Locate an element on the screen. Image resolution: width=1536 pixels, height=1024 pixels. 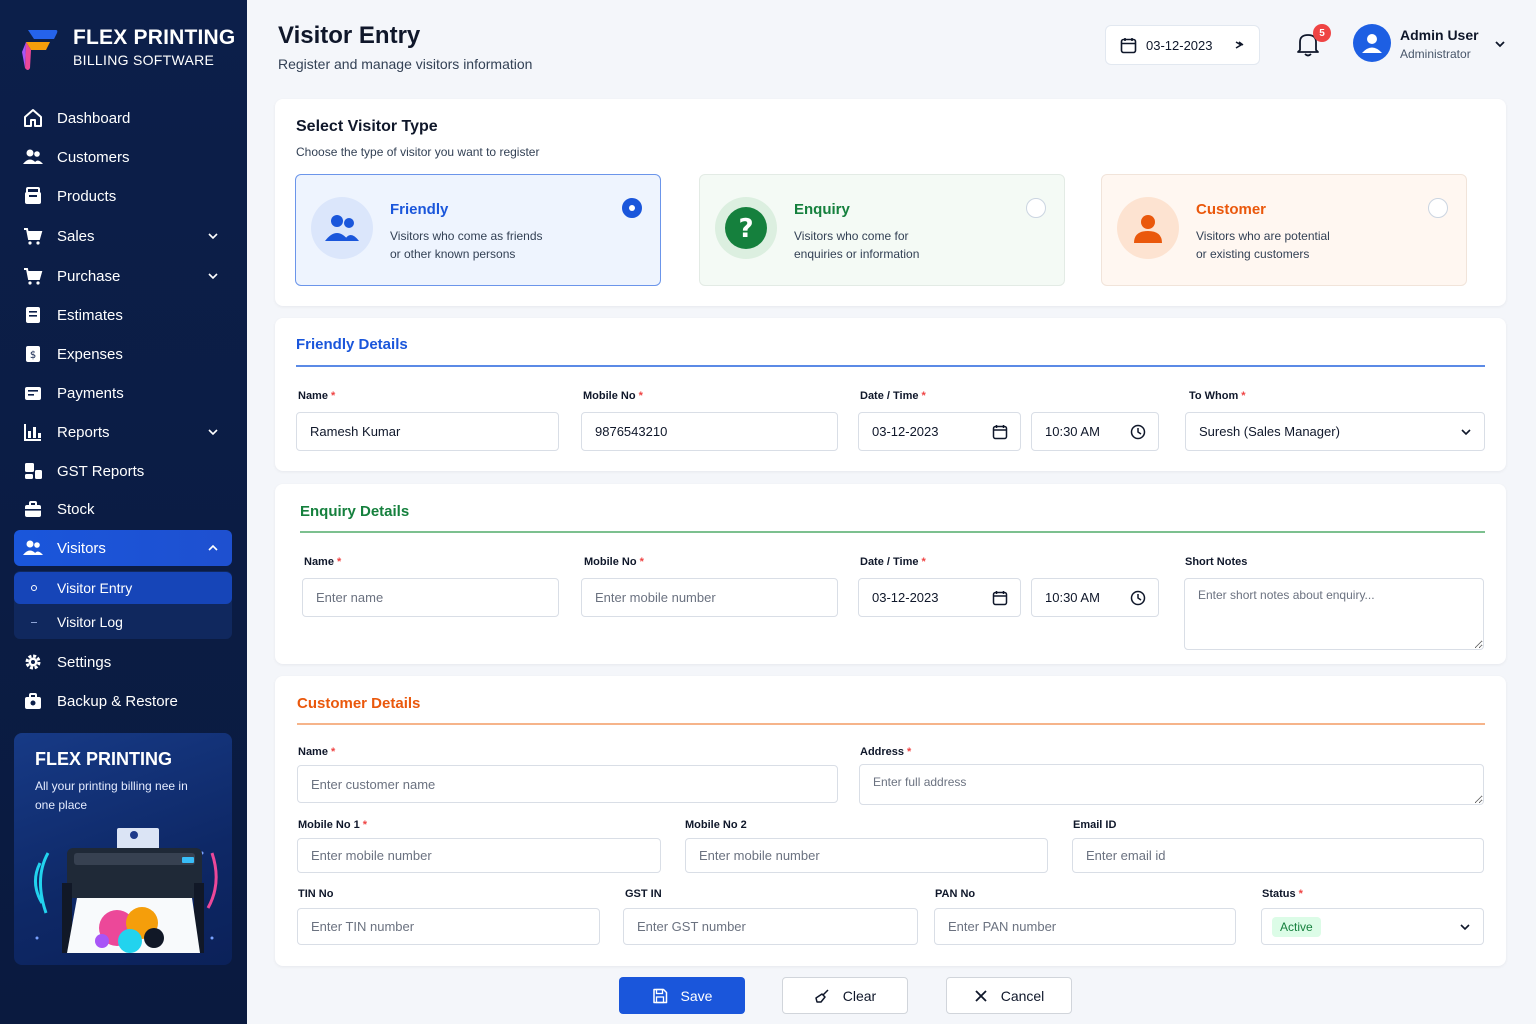
enquiry-notes-textarea is located at coordinates (1334, 614).